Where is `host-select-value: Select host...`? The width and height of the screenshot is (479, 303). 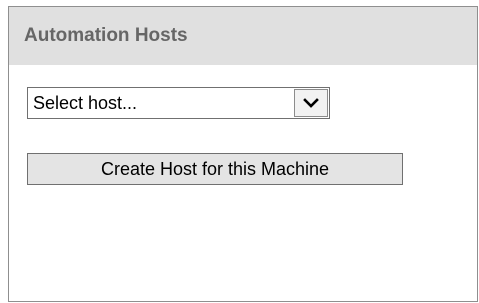
host-select-value: Select host... is located at coordinates (85, 102).